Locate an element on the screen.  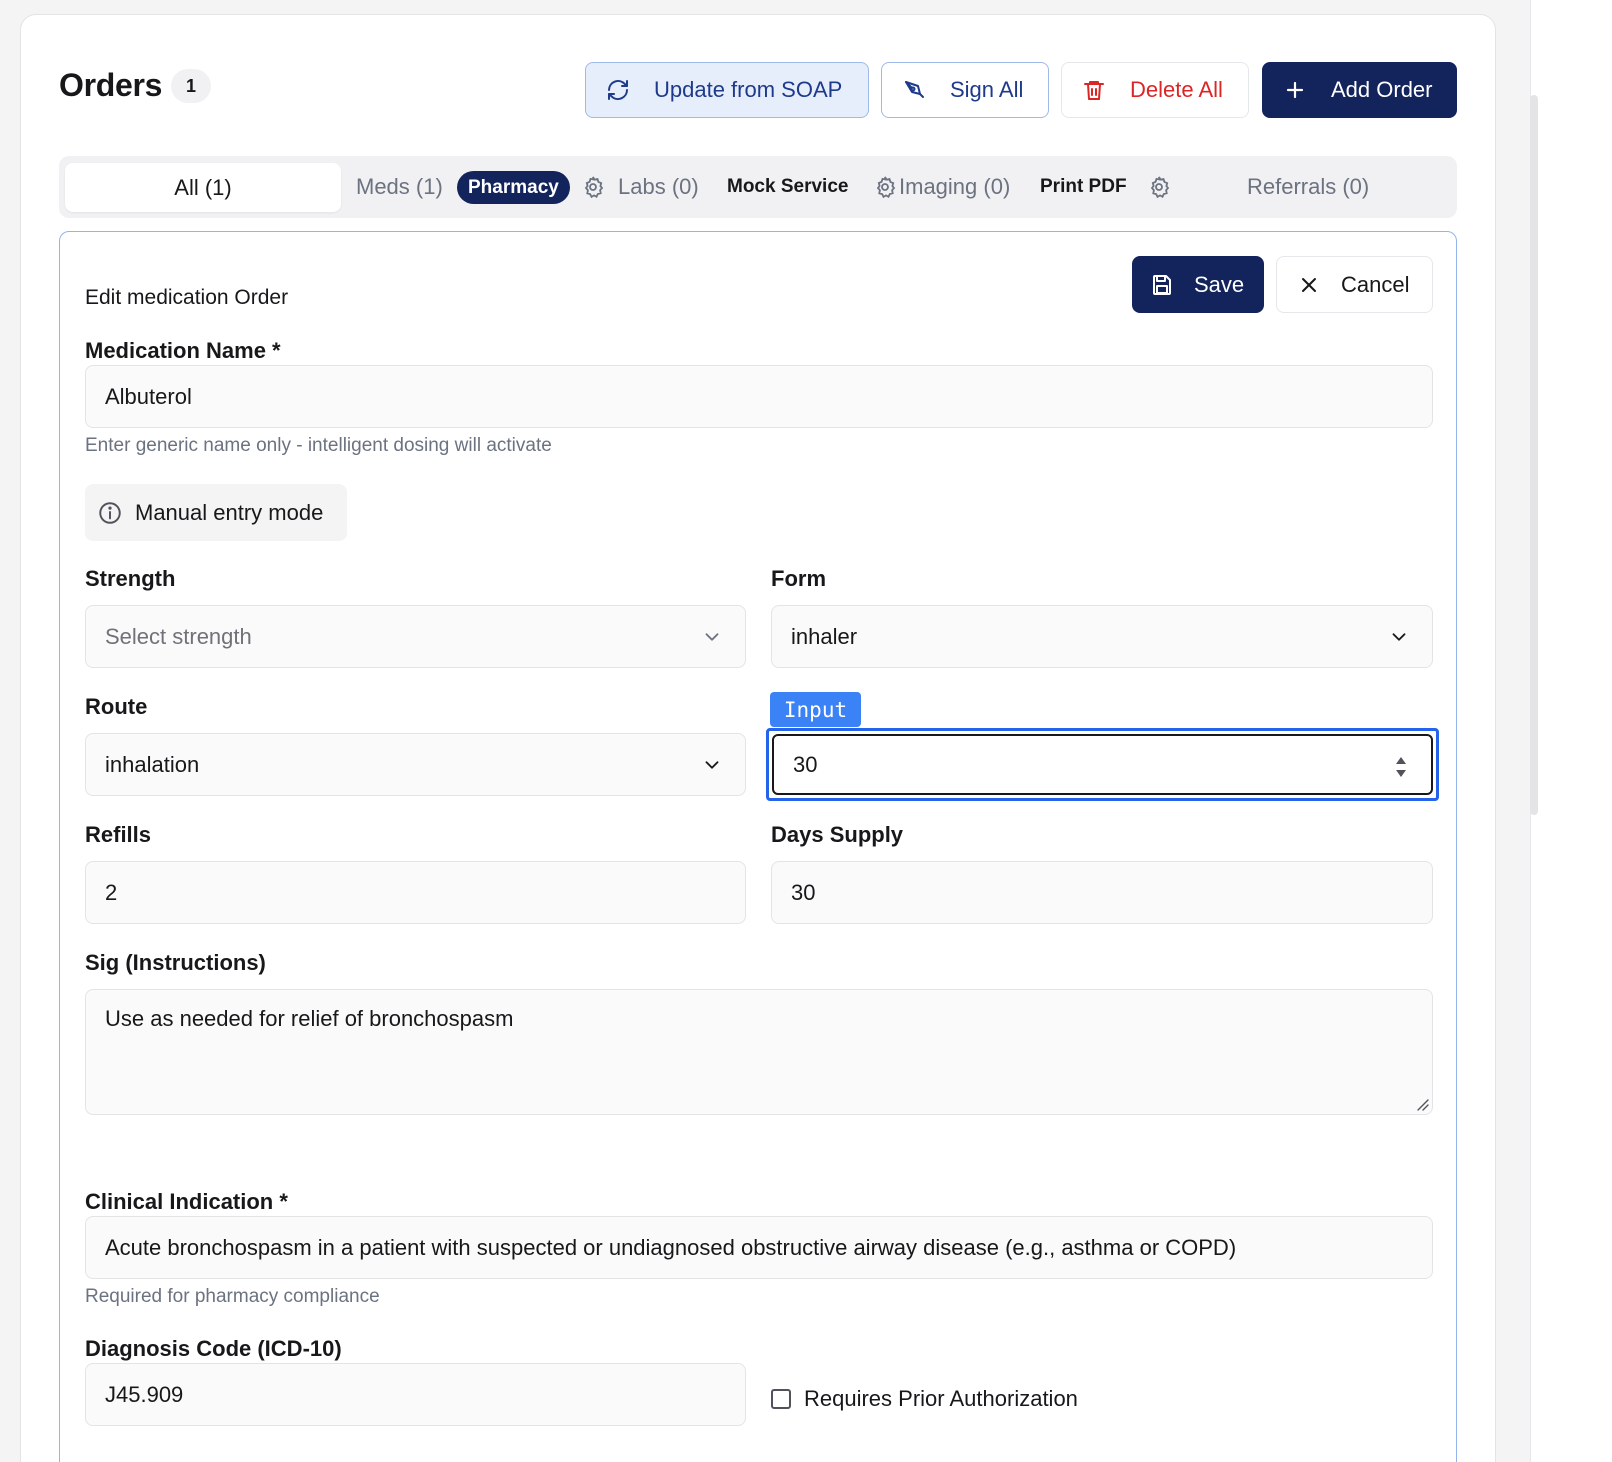
form-select: inhaler is located at coordinates (1102, 636).